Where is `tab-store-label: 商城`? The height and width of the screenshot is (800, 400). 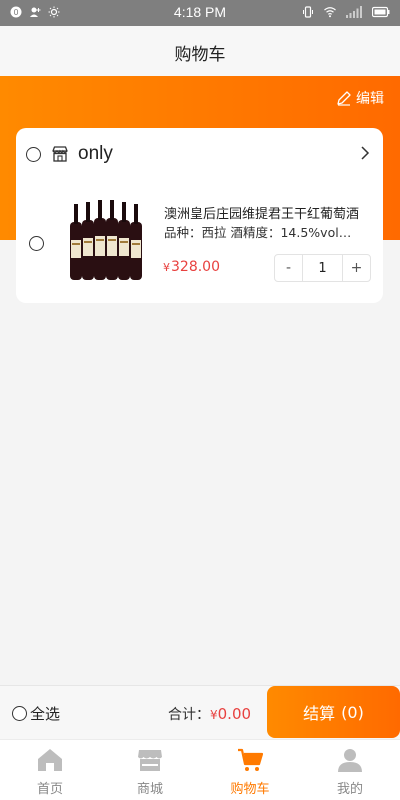 tab-store-label: 商城 is located at coordinates (149, 789).